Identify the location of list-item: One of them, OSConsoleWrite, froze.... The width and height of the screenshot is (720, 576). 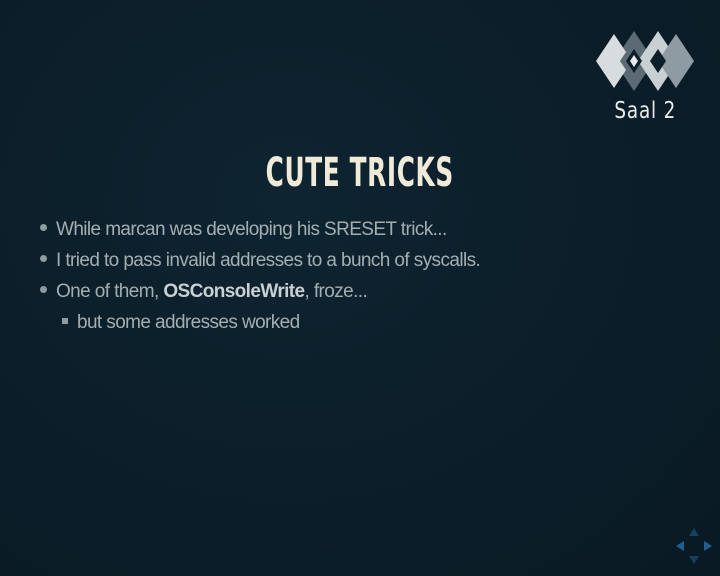
(260, 291).